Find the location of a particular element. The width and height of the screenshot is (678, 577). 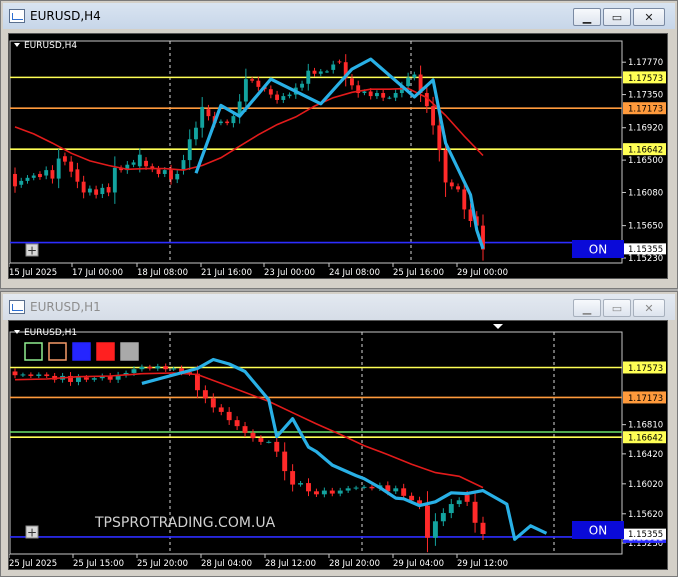

time-tick-label: 28 Jul 12:00 is located at coordinates (290, 564).